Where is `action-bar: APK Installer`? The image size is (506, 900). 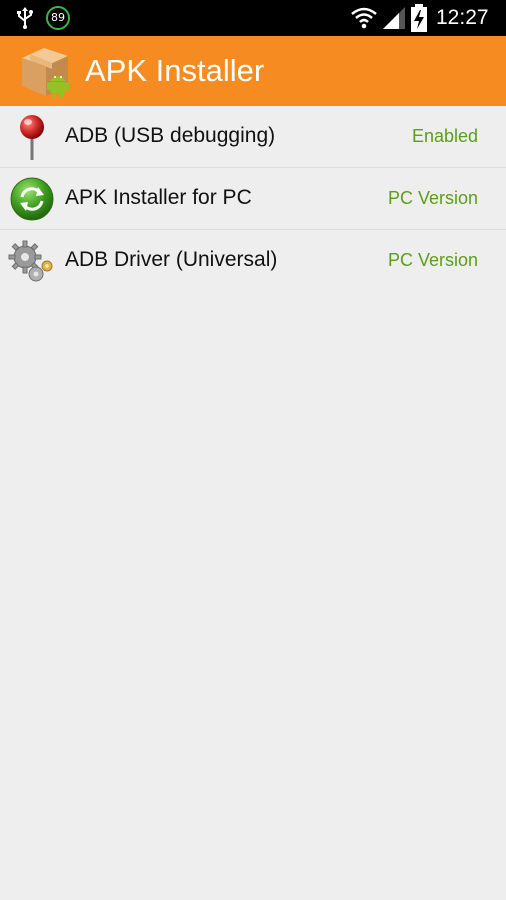 action-bar: APK Installer is located at coordinates (253, 71).